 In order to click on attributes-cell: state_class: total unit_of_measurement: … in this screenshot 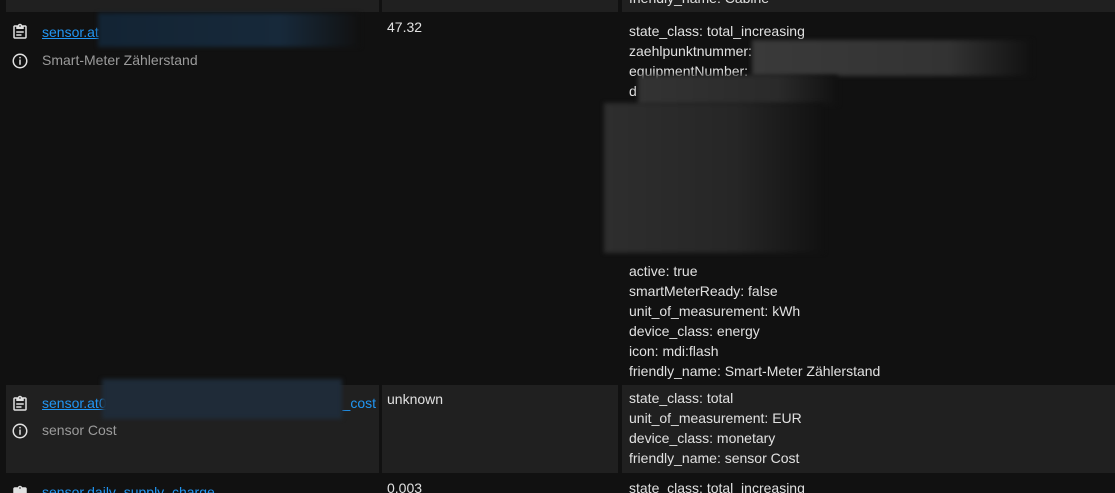, I will do `click(868, 429)`.